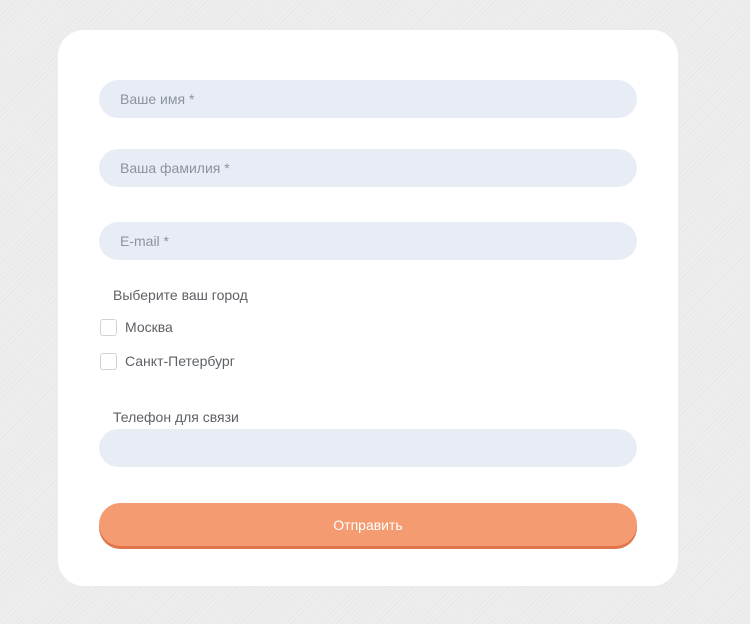 The height and width of the screenshot is (624, 750). Describe the element at coordinates (108, 361) in the screenshot. I see `saint-petersburg-checkbox` at that location.